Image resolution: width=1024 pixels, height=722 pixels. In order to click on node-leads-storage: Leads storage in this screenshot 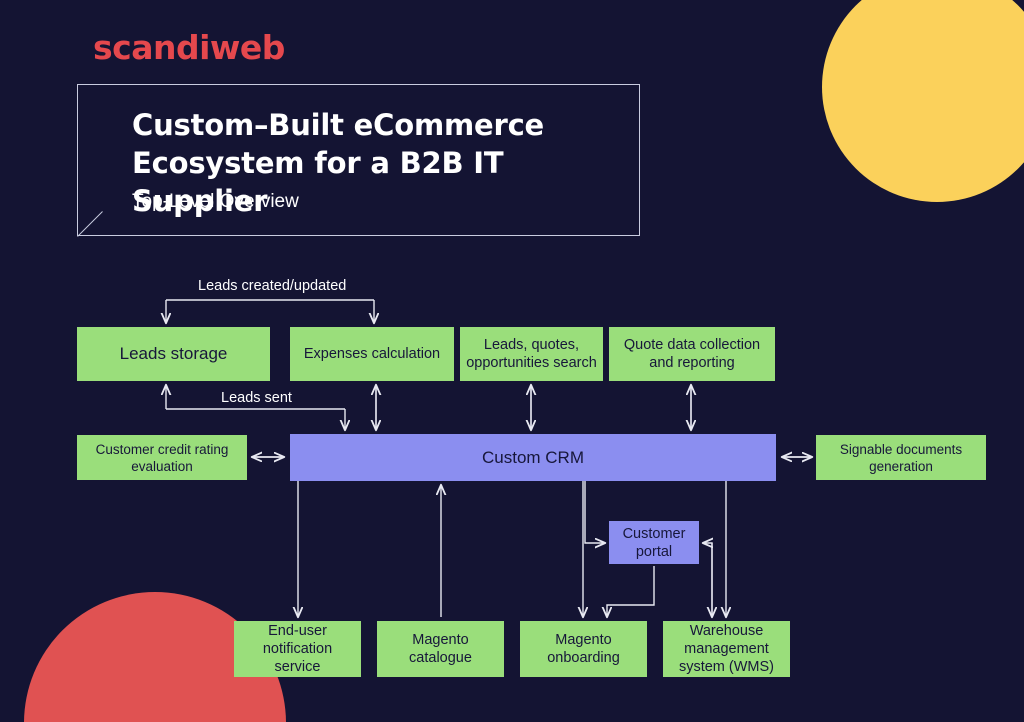, I will do `click(173, 354)`.